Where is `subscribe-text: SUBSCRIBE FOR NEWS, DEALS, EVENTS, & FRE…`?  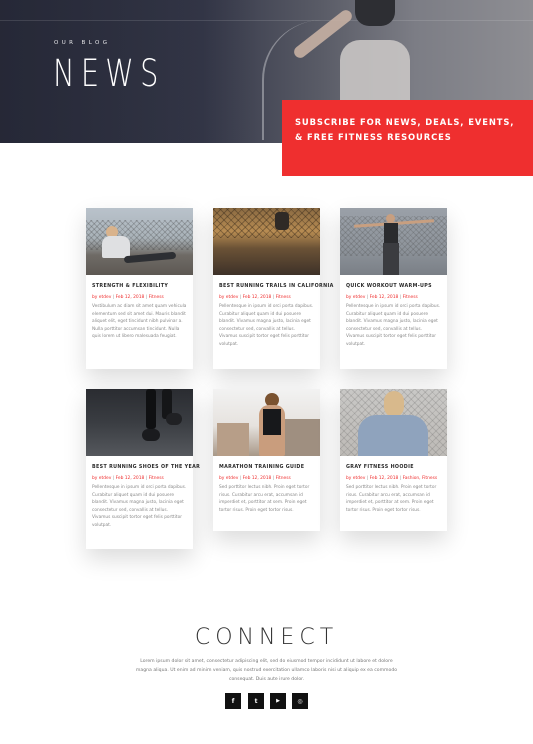
subscribe-text: SUBSCRIBE FOR NEWS, DEALS, EVENTS, & FRE… is located at coordinates (405, 129).